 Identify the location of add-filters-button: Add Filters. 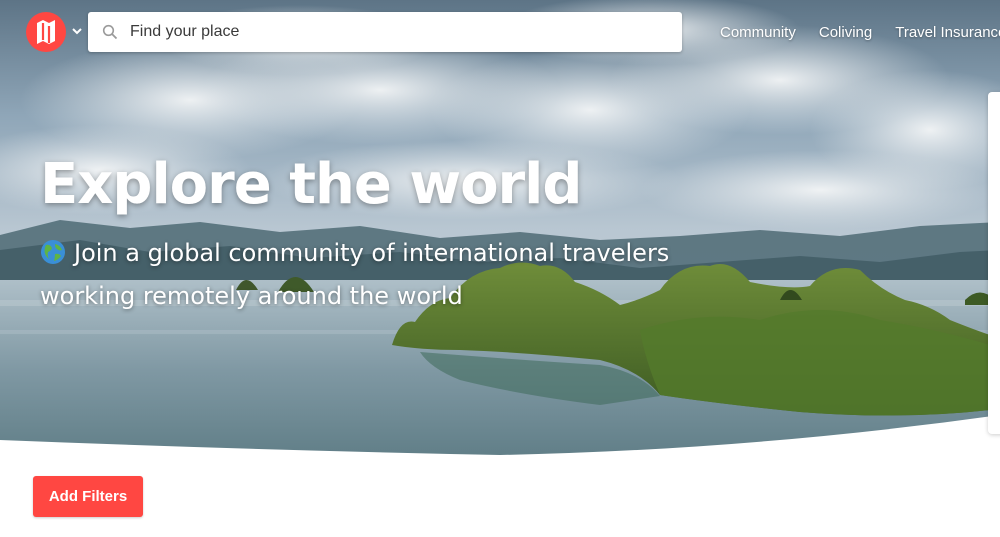
(88, 496).